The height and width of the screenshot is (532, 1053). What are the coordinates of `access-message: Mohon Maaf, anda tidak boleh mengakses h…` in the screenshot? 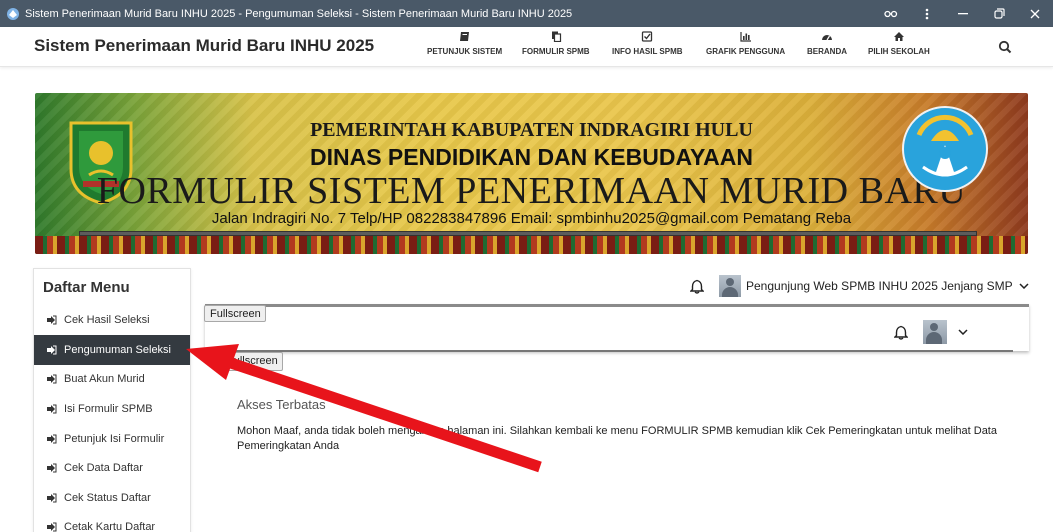 It's located at (617, 438).